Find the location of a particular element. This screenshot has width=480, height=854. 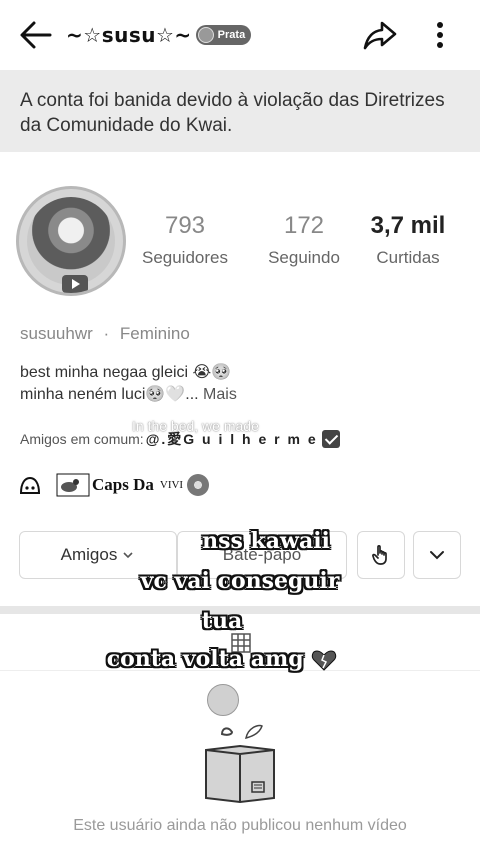

broken-heart-icon is located at coordinates (324, 660).